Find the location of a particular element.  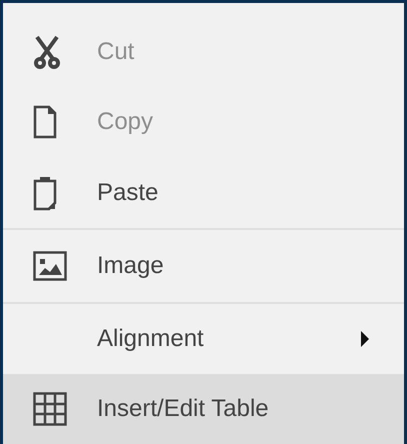

image-icon is located at coordinates (50, 266).